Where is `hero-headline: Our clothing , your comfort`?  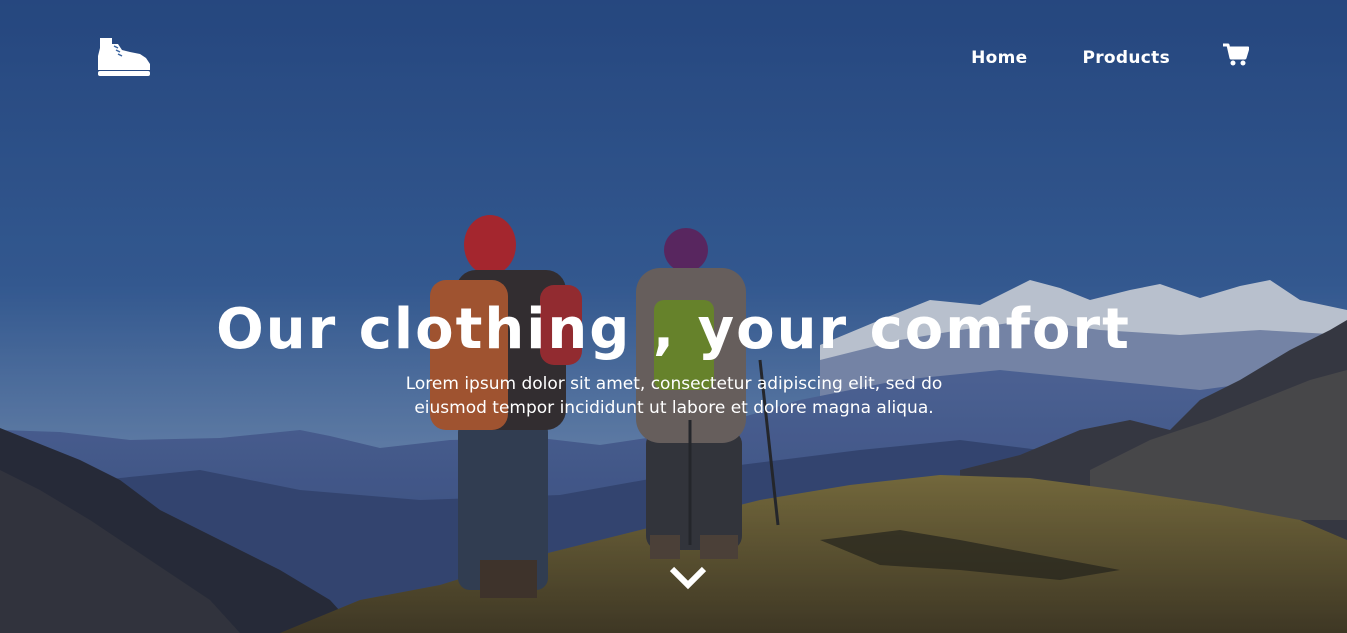
hero-headline: Our clothing , your comfort is located at coordinates (673, 329).